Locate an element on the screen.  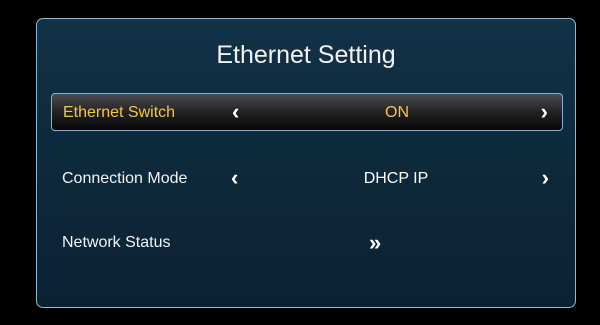
ethernet-switch-row: Ethernet Switch ‹ ON › is located at coordinates (307, 112).